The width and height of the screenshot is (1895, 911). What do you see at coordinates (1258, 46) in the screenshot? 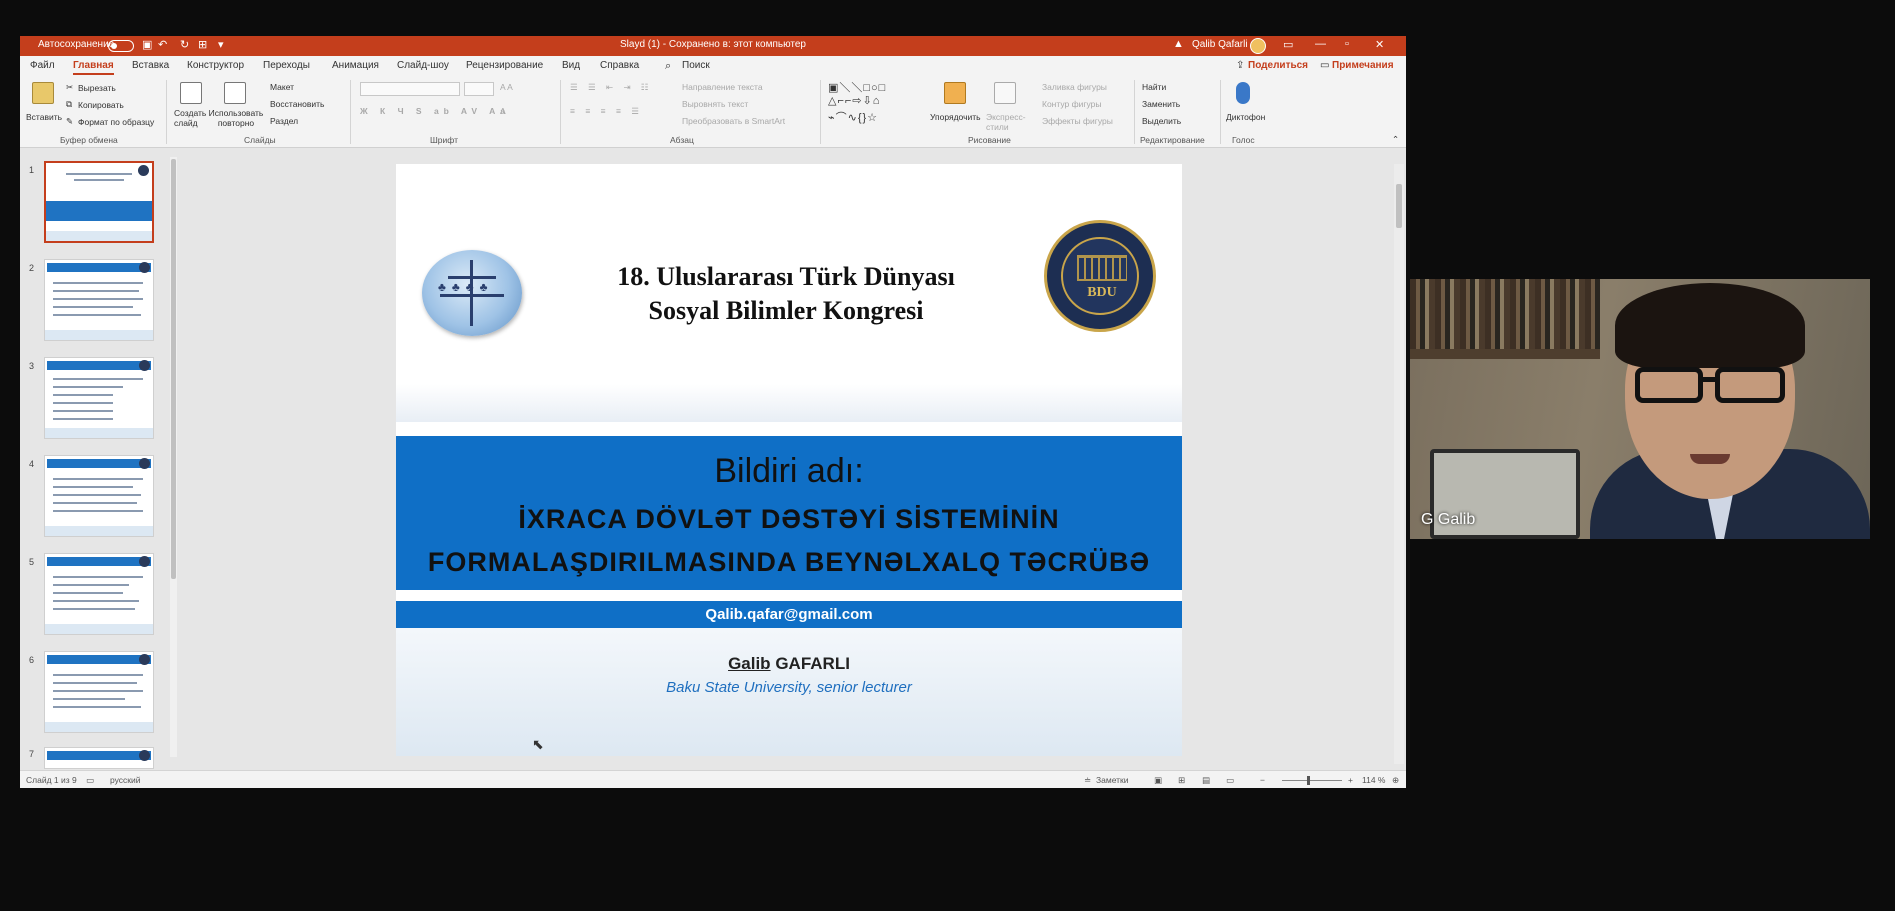
I see `avatar` at bounding box center [1258, 46].